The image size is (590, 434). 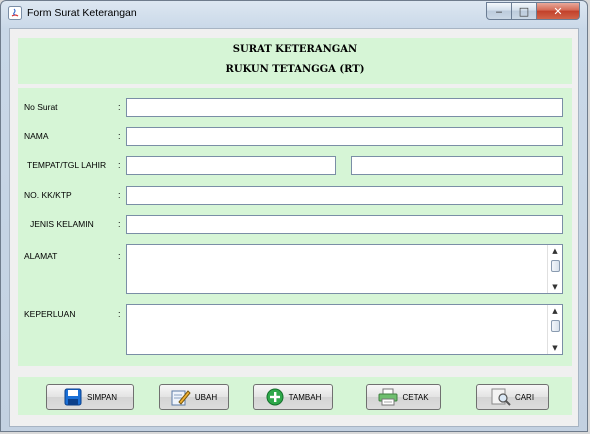 I want to click on window-title: Form Surat Keterangan, so click(x=82, y=13).